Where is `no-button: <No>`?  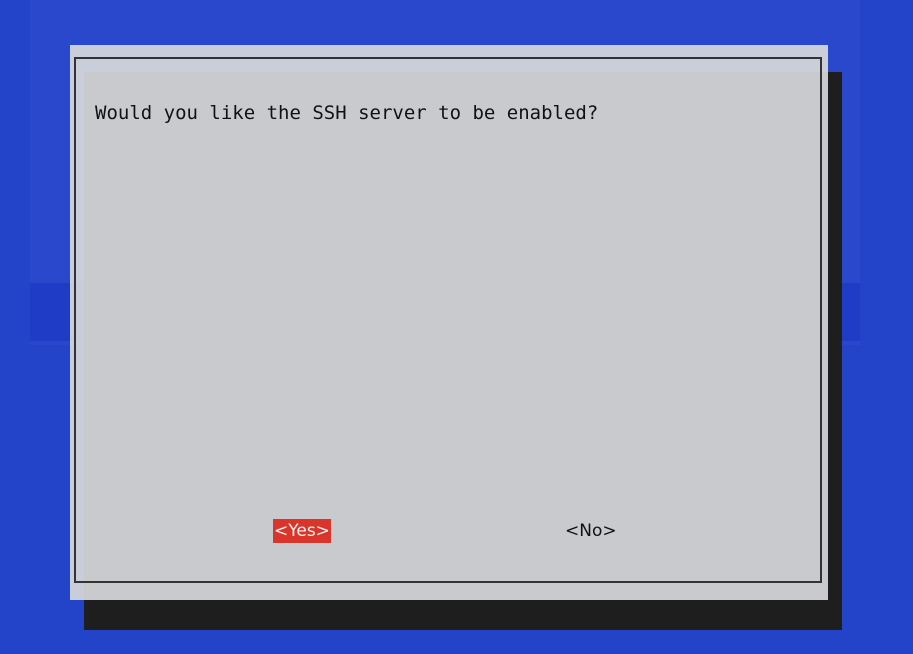 no-button: <No> is located at coordinates (591, 531).